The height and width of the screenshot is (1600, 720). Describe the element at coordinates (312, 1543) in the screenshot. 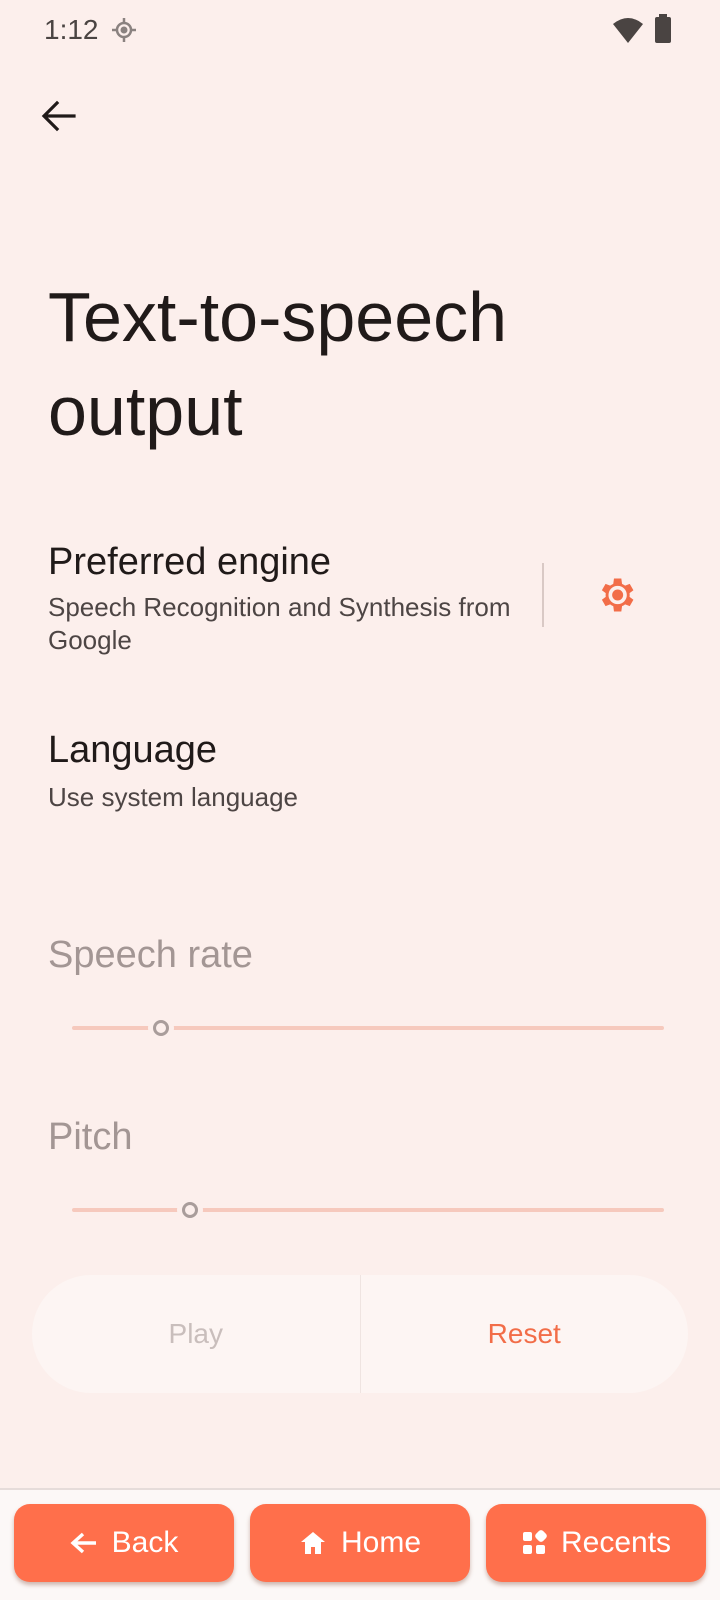

I see `home-icon` at that location.